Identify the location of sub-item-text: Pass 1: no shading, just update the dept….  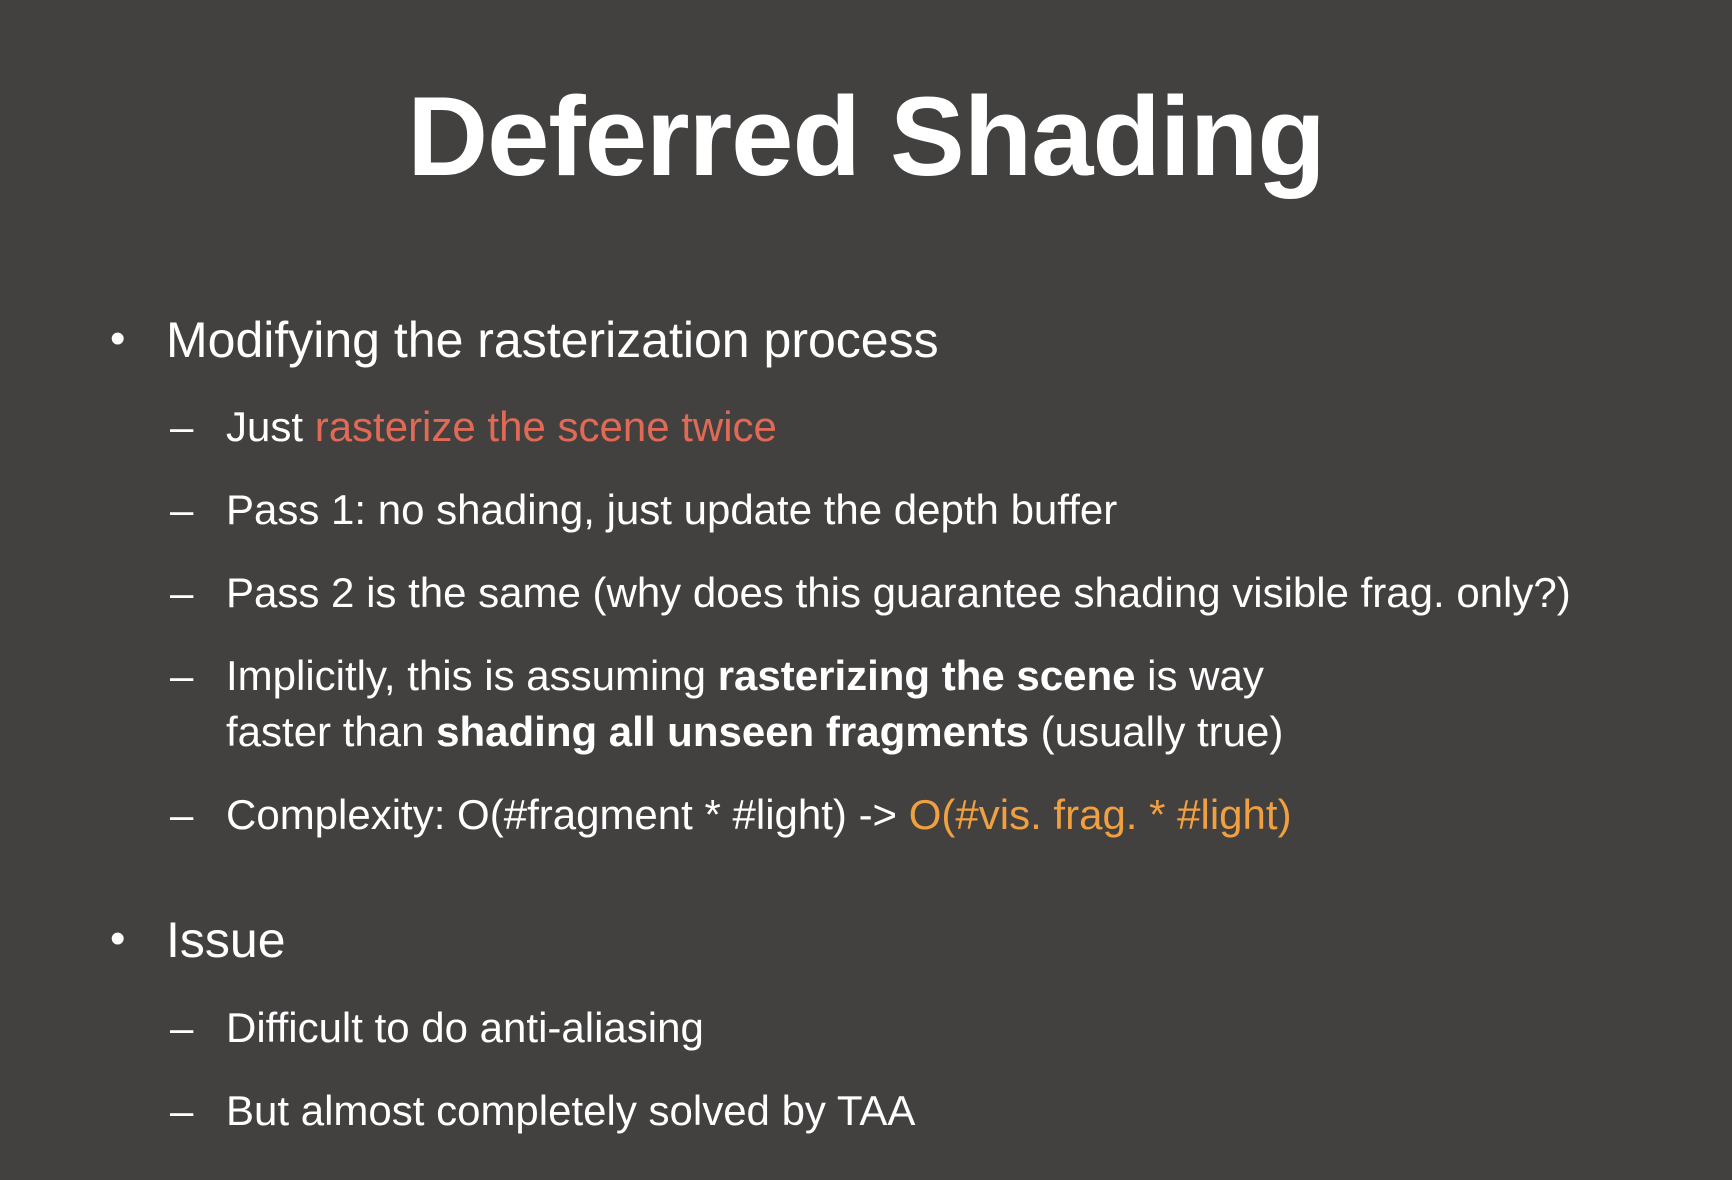
(672, 509).